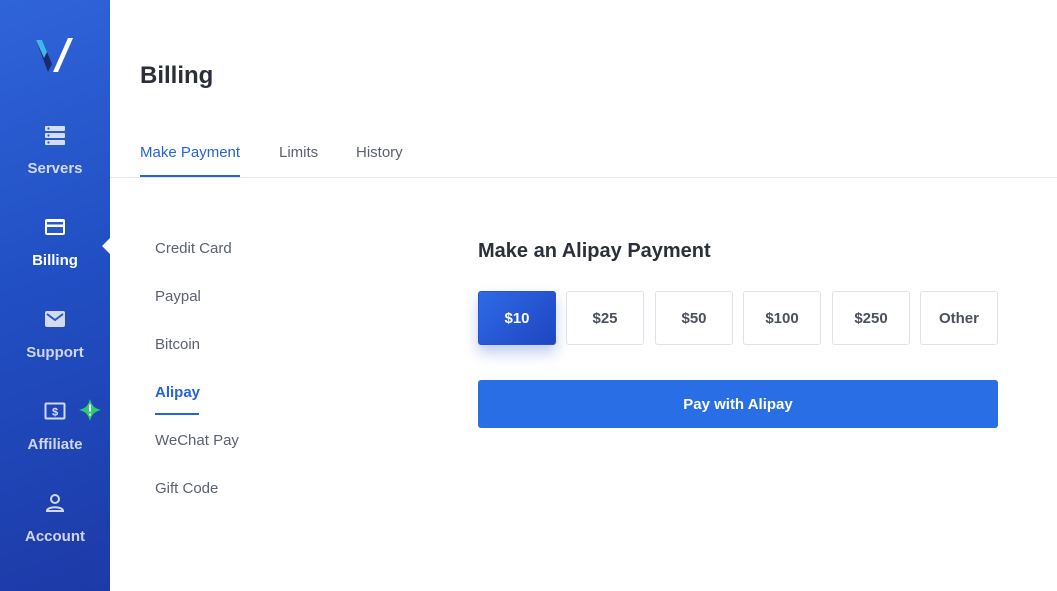  What do you see at coordinates (782, 318) in the screenshot?
I see `amount-option-100: $100` at bounding box center [782, 318].